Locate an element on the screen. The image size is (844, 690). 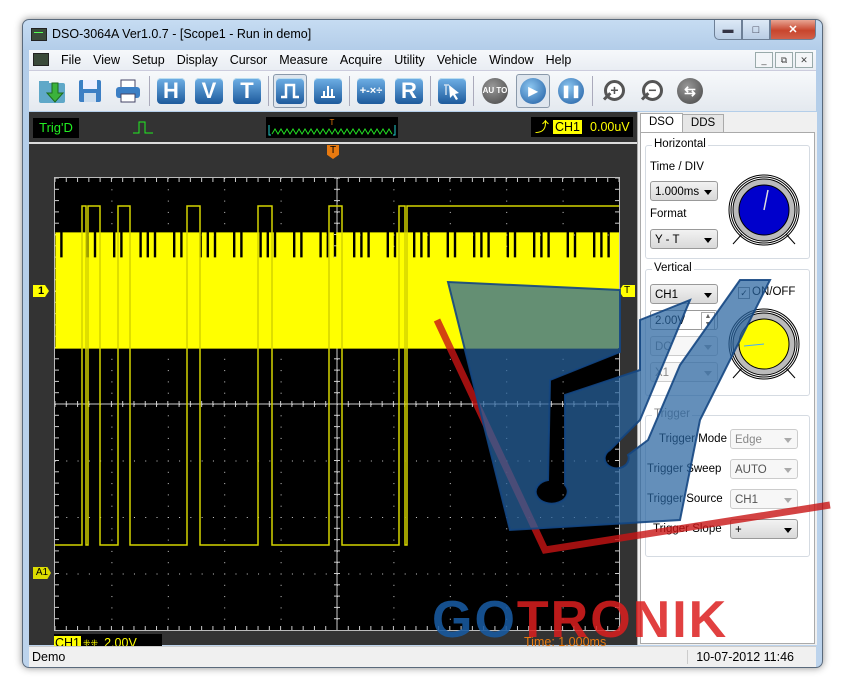
ch1-offset-marker: 1 is located at coordinates (41, 291).